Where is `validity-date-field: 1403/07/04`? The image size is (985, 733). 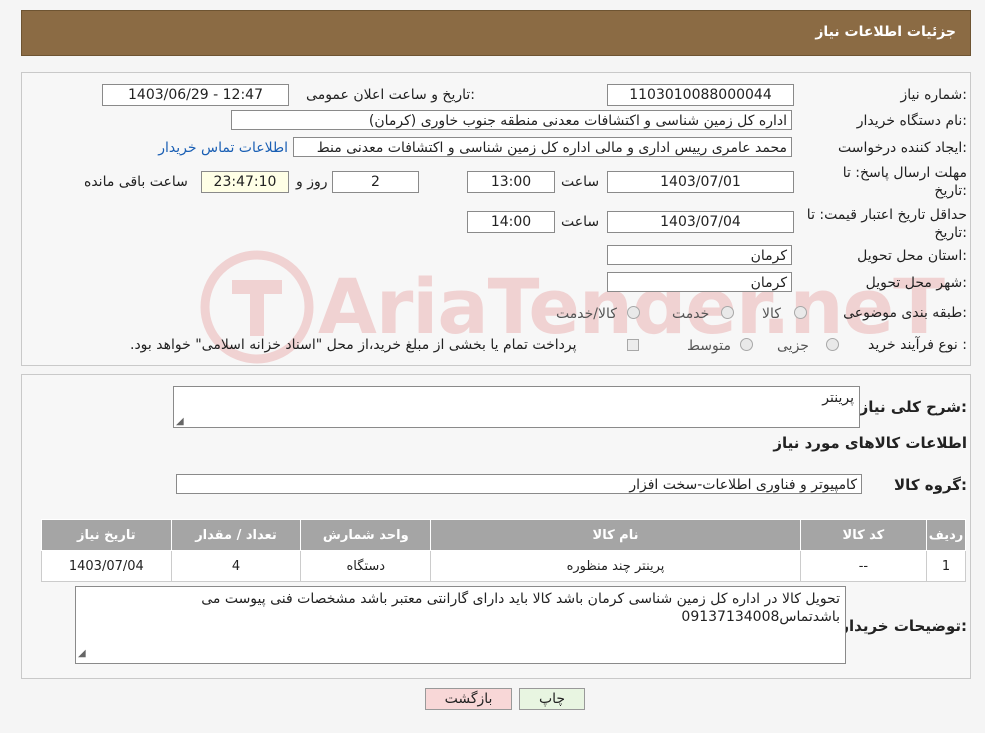 validity-date-field: 1403/07/04 is located at coordinates (700, 222).